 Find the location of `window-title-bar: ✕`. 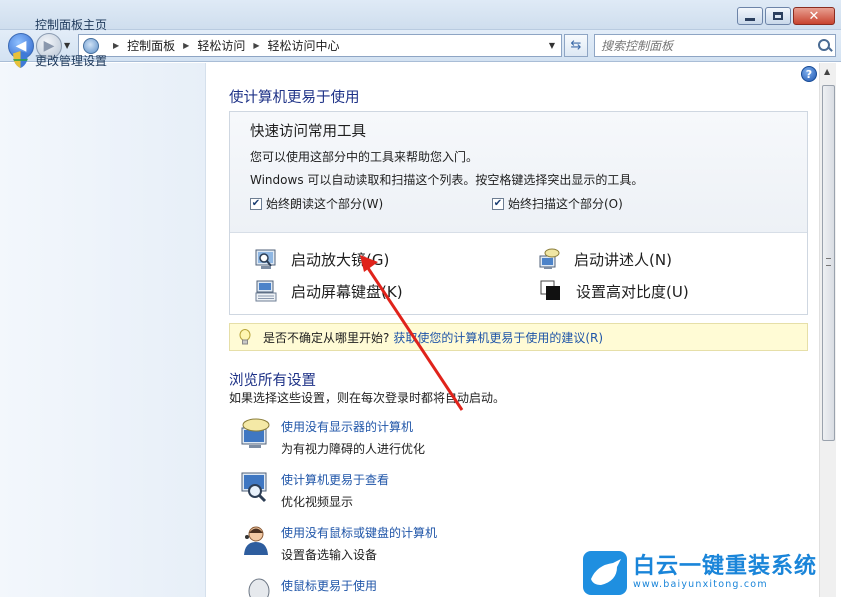

window-title-bar: ✕ is located at coordinates (420, 15).